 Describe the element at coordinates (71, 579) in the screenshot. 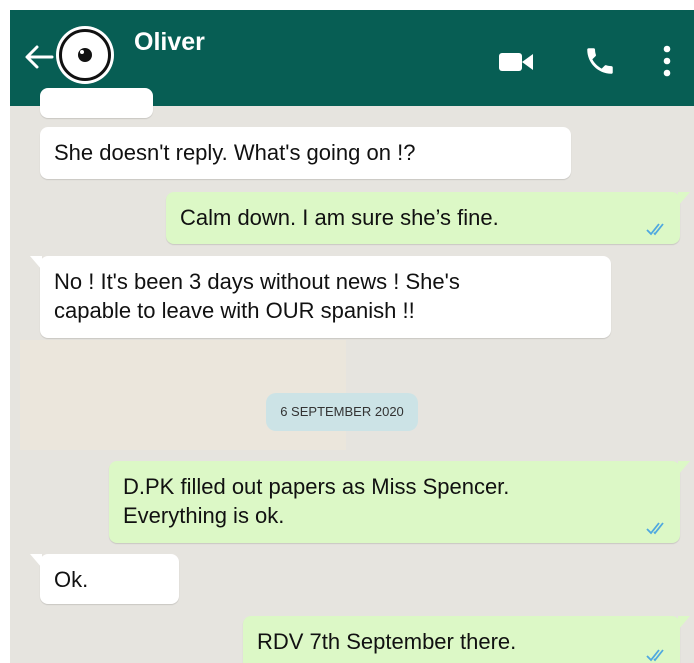

I see `message-text: Ok.` at that location.